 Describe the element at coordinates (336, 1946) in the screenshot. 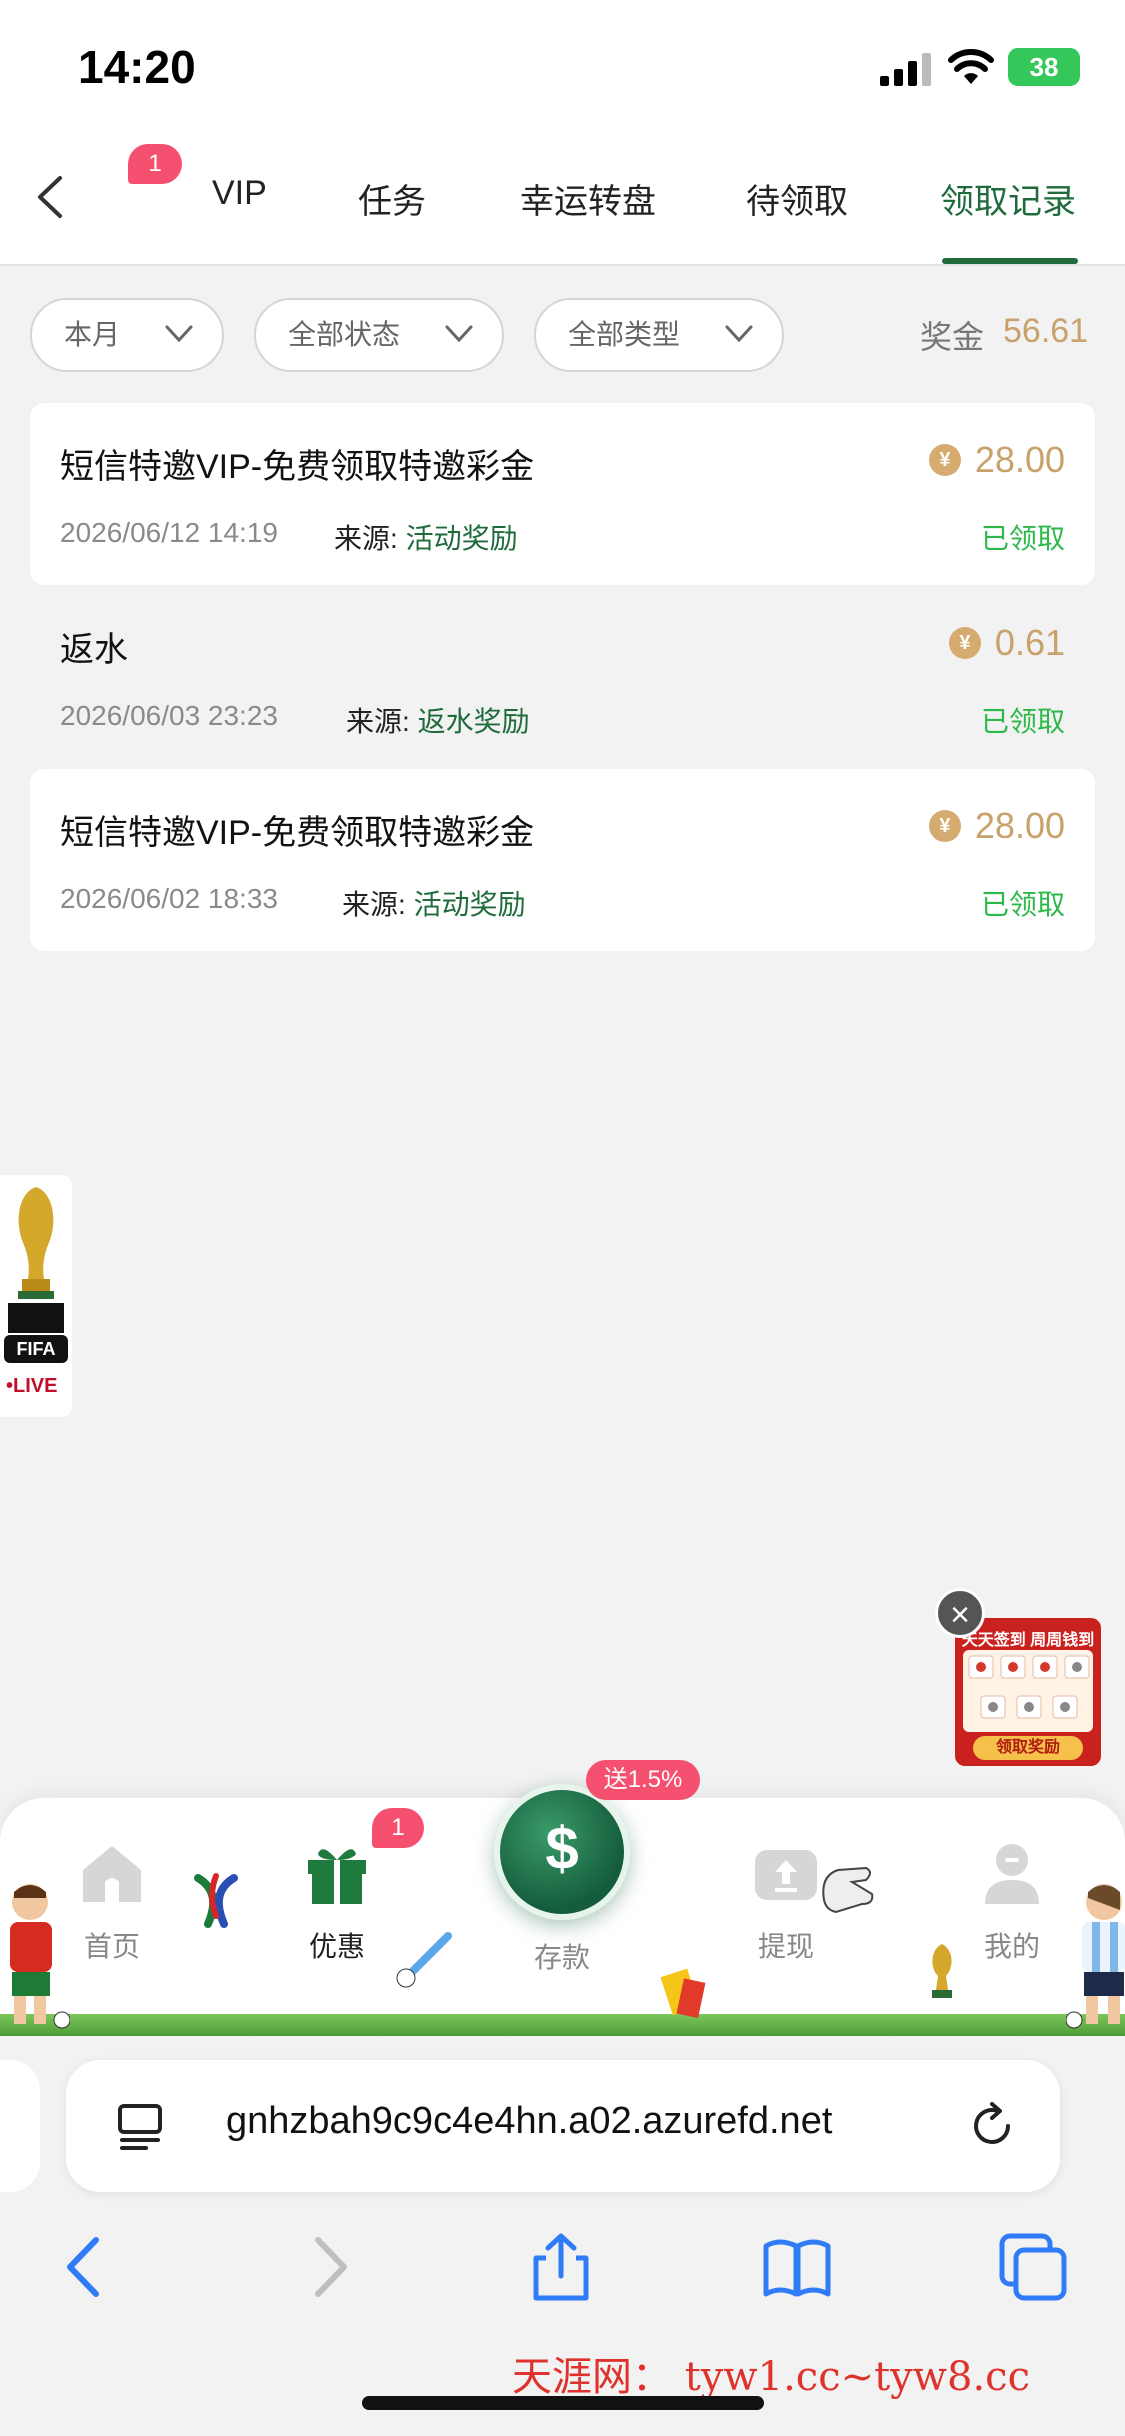

I see `nav-promotions-label: 优惠` at that location.